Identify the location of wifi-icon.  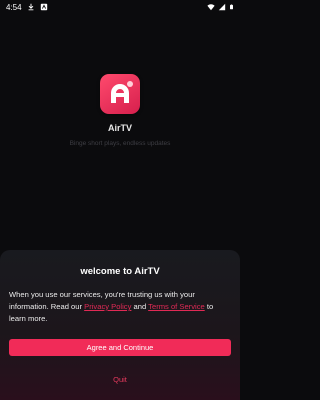
(211, 7).